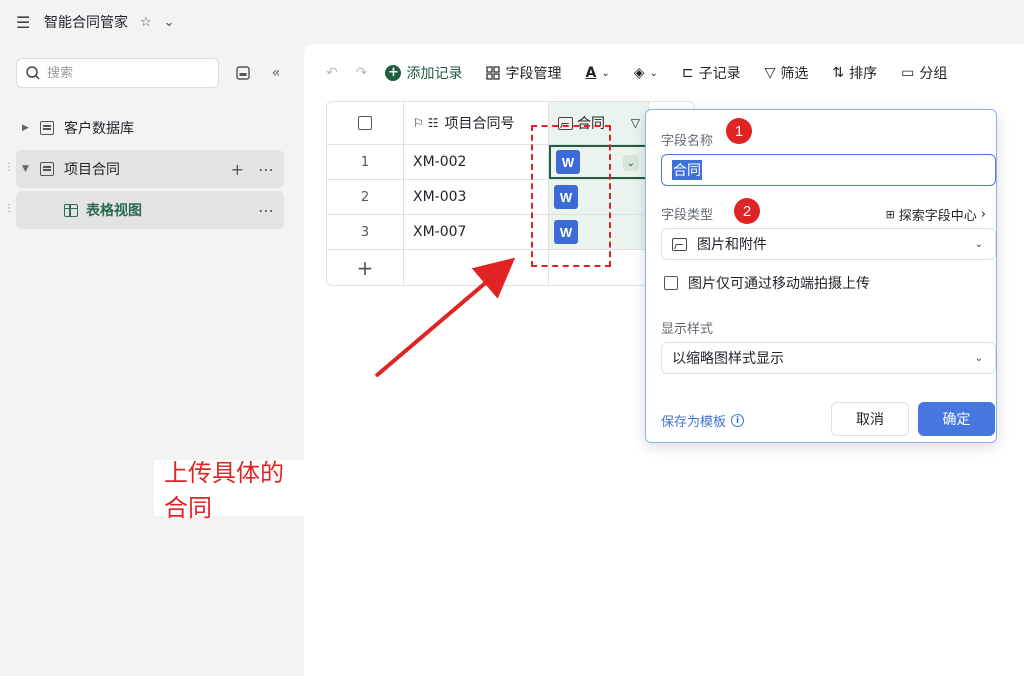 The width and height of the screenshot is (1024, 676). I want to click on mobile-only-checkbox, so click(671, 283).